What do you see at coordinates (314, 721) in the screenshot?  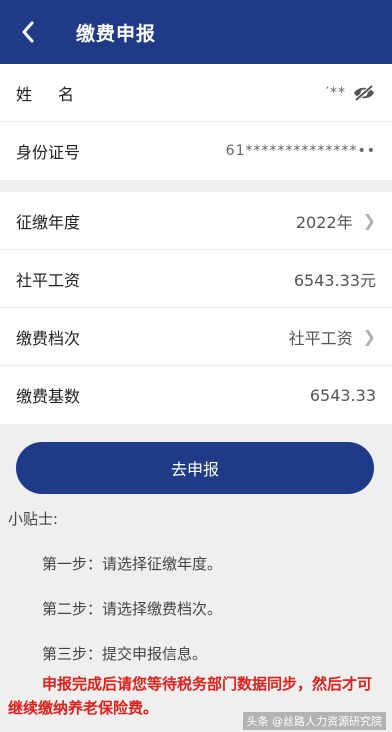 I see `watermark: 头条 @丝路人力资源研究院` at bounding box center [314, 721].